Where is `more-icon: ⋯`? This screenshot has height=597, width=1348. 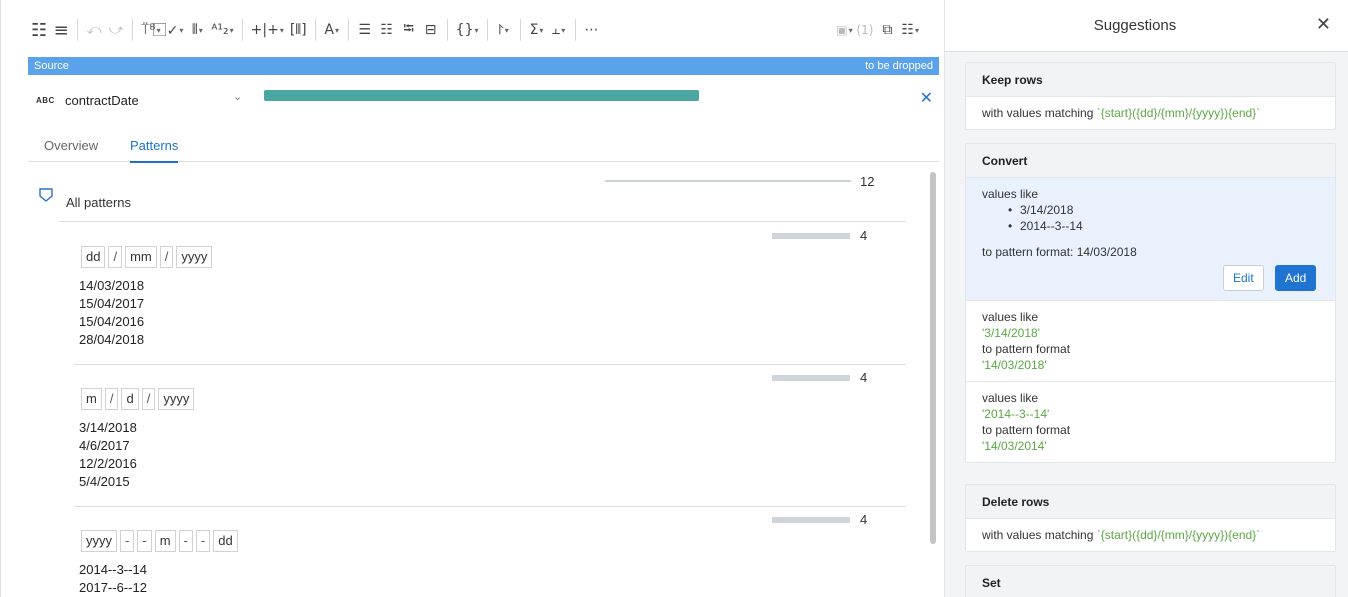
more-icon: ⋯ is located at coordinates (592, 30).